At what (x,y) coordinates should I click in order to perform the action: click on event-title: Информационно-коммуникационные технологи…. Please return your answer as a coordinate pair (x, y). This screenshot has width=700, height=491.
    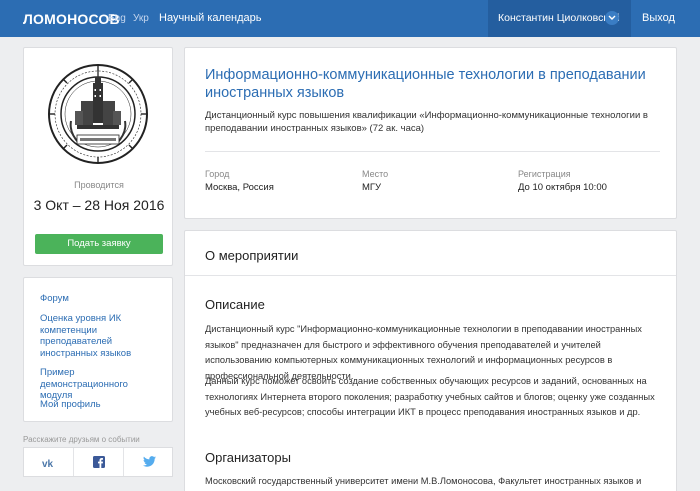
    Looking at the image, I should click on (425, 84).